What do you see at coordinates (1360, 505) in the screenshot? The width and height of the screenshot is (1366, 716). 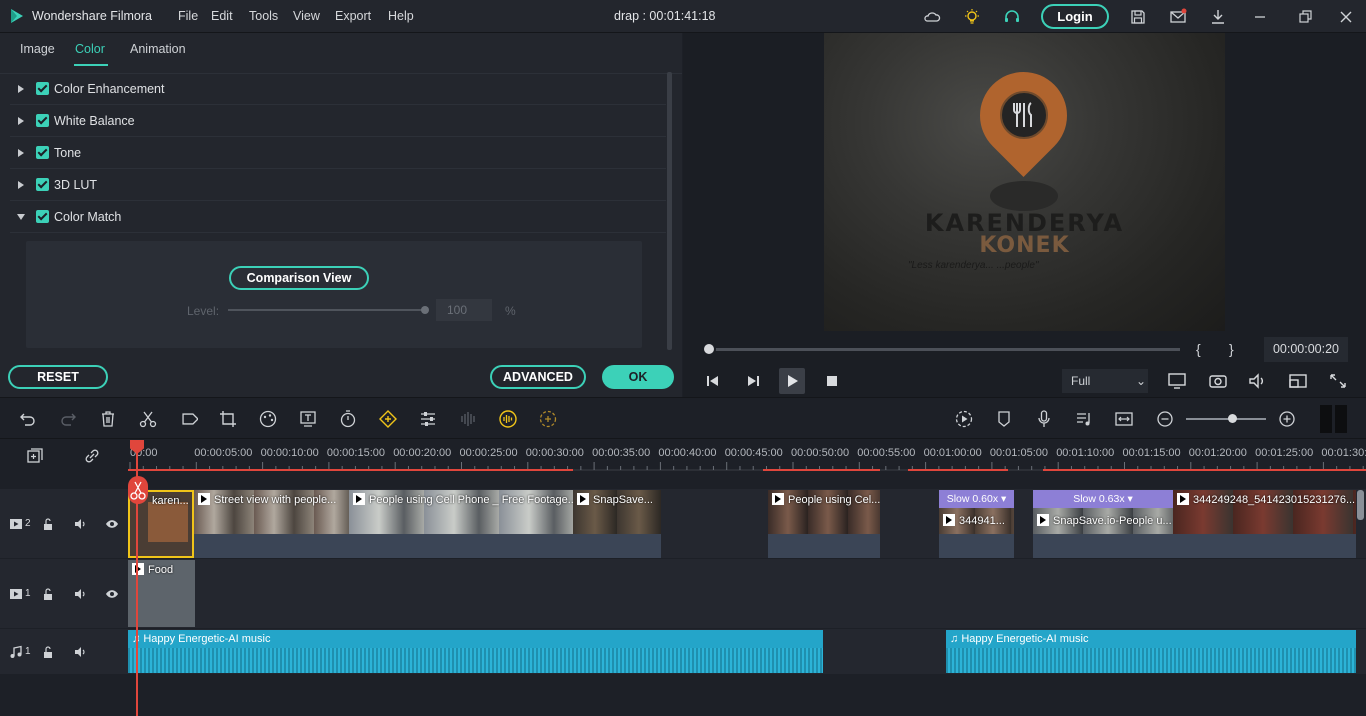 I see `timeline-scrollbar` at bounding box center [1360, 505].